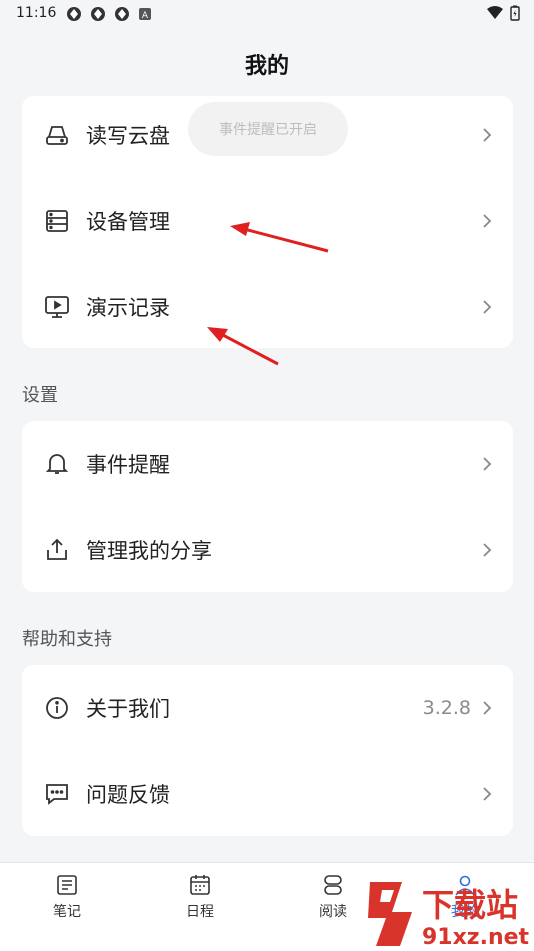 This screenshot has width=534, height=951. Describe the element at coordinates (267, 550) in the screenshot. I see `menu-item-manage-shares: 管理我的分享` at that location.